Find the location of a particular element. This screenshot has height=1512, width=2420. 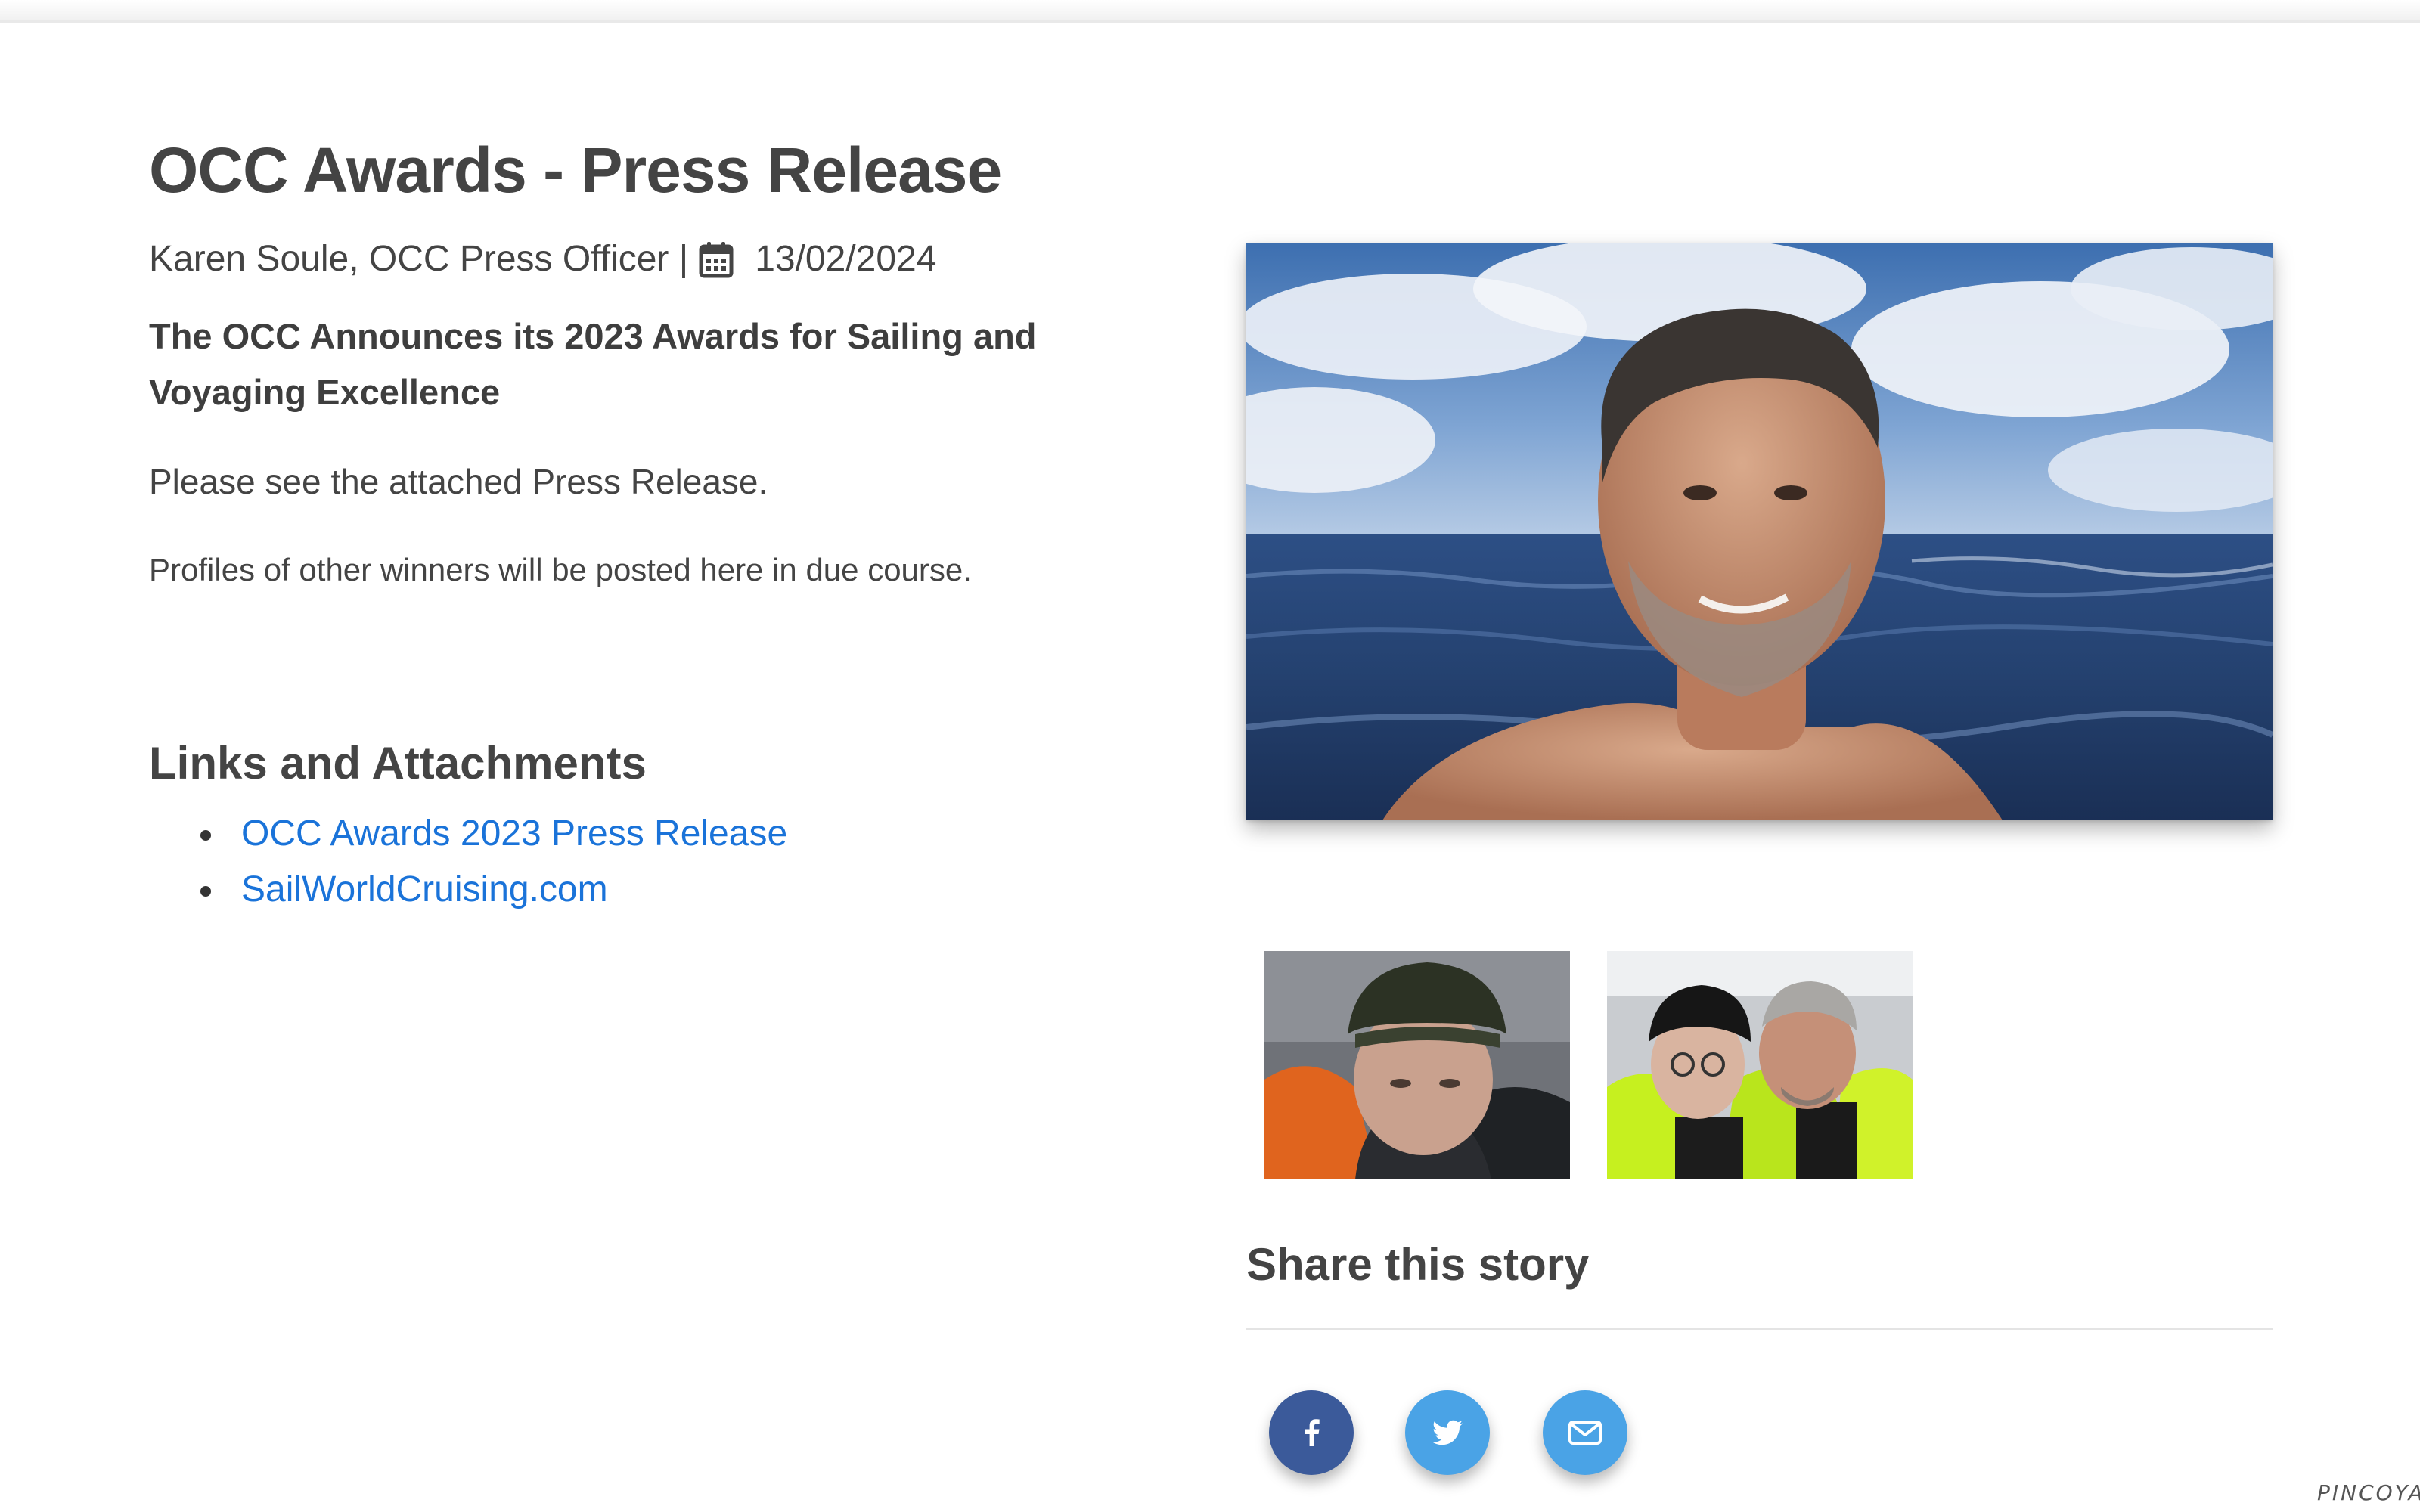

twitter-icon is located at coordinates (1447, 1432).